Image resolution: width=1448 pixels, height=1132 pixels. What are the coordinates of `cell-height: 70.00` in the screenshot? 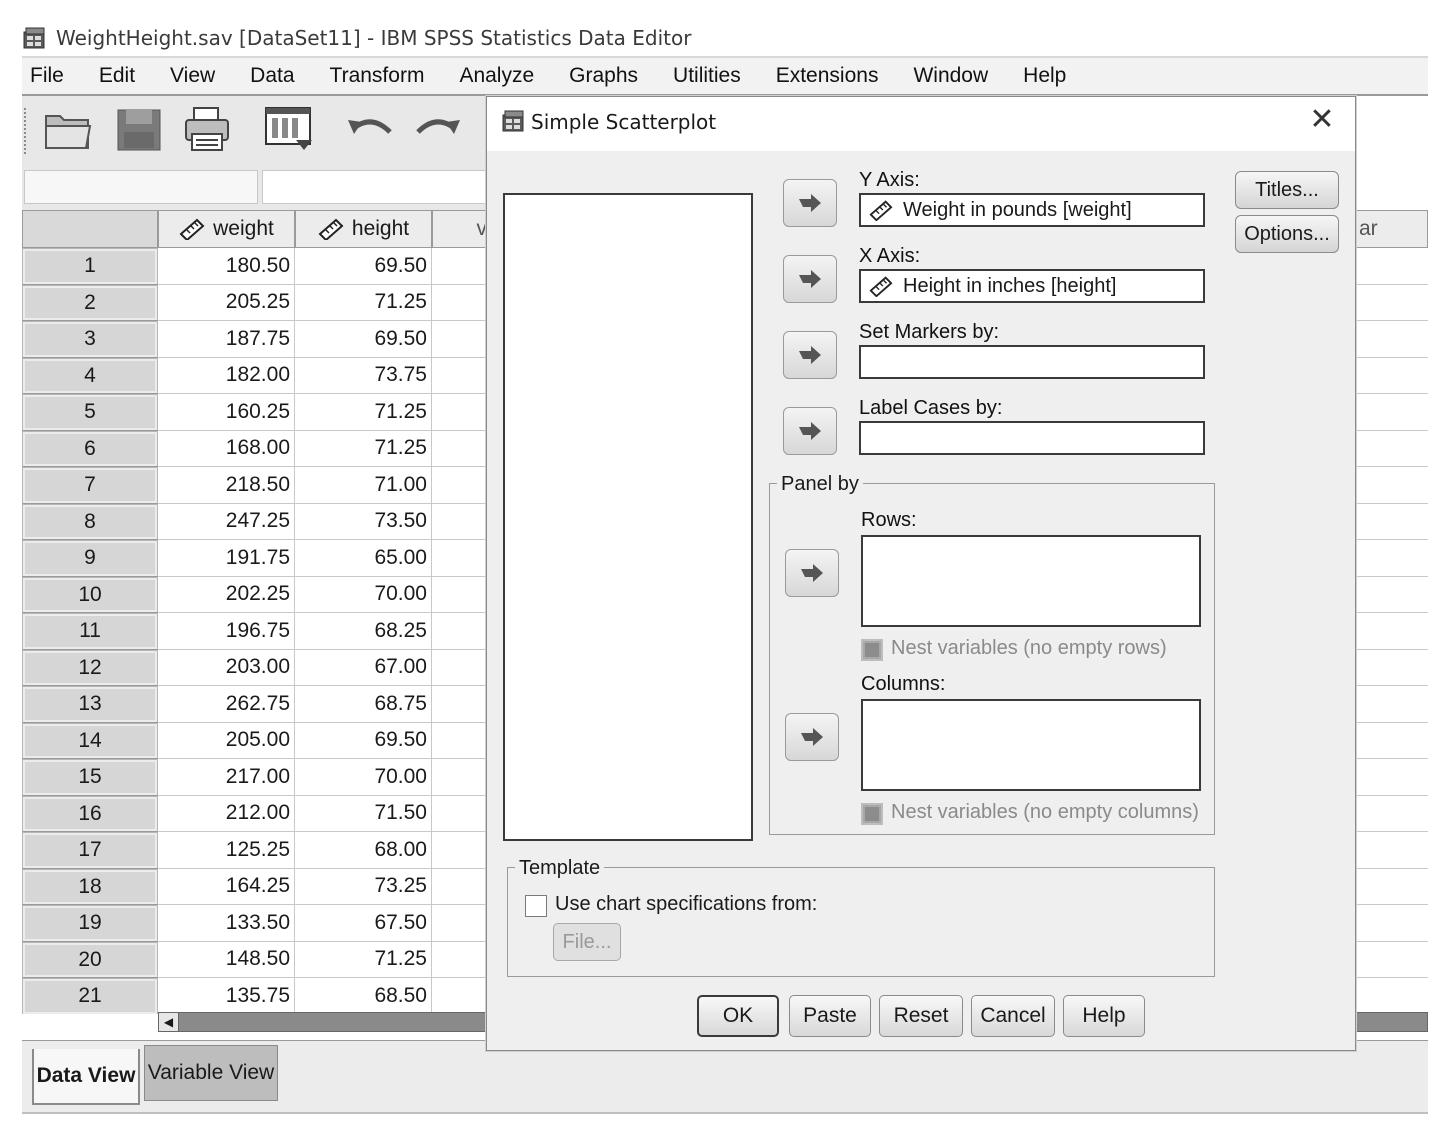 It's located at (363, 594).